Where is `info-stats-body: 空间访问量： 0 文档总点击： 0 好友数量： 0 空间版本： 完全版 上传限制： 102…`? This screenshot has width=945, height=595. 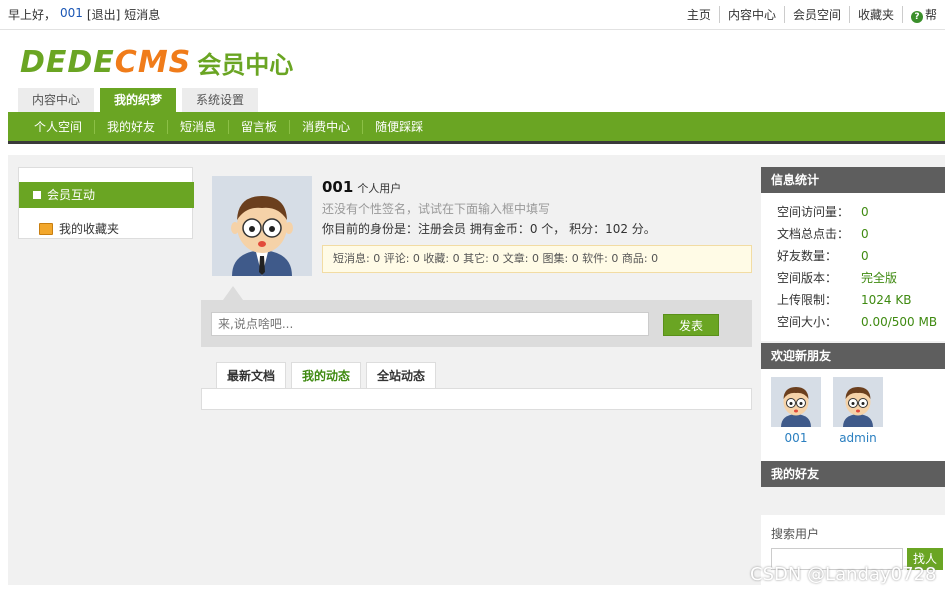 info-stats-body: 空间访问量： 0 文档总点击： 0 好友数量： 0 空间版本： 完全版 上传限制： 102… is located at coordinates (853, 267).